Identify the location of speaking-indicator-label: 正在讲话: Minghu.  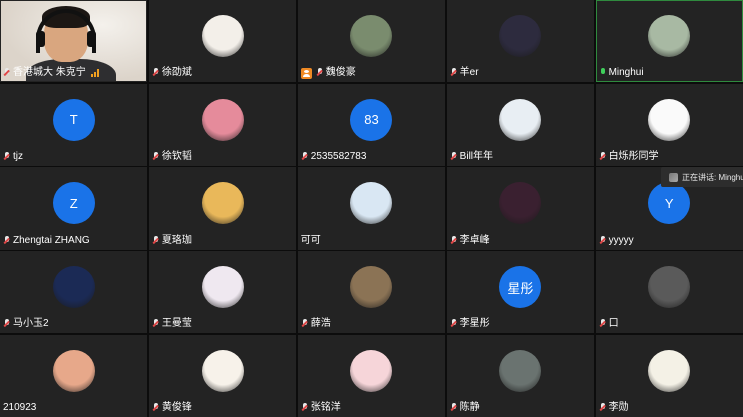
(712, 177).